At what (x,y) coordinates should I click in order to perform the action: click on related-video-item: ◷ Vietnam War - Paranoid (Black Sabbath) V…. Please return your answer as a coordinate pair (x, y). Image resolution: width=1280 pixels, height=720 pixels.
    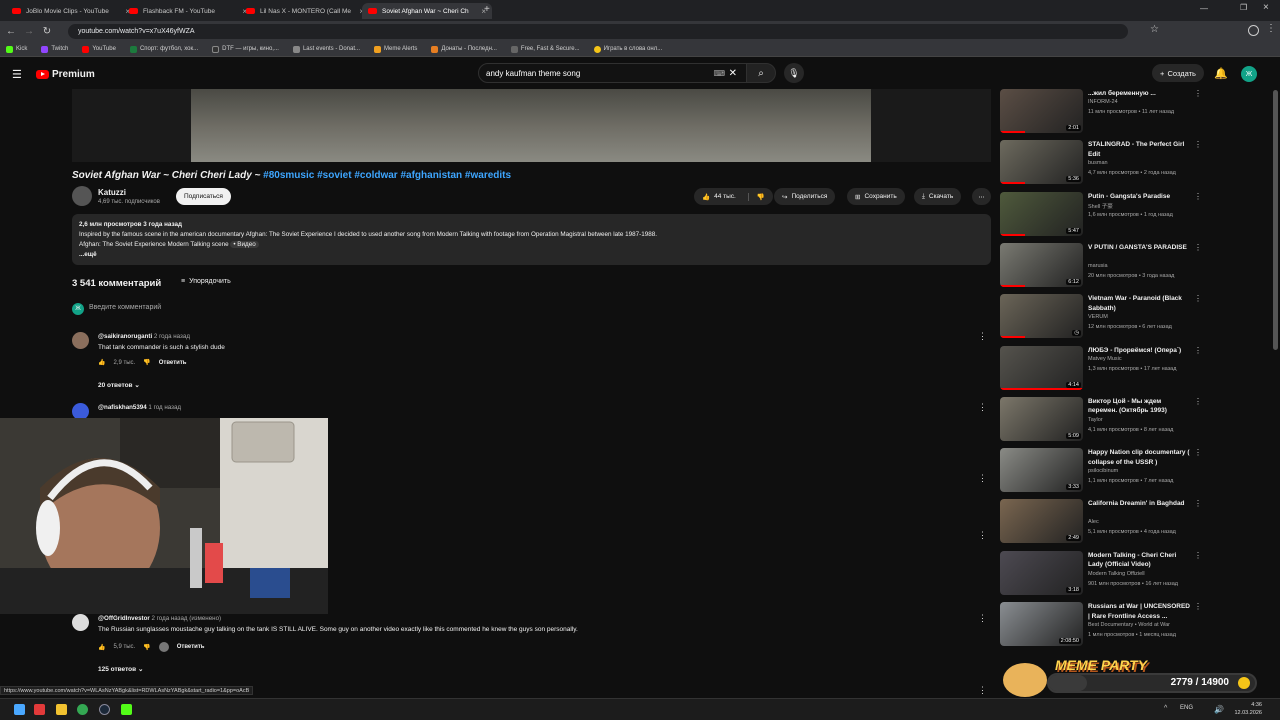
    Looking at the image, I should click on (1101, 316).